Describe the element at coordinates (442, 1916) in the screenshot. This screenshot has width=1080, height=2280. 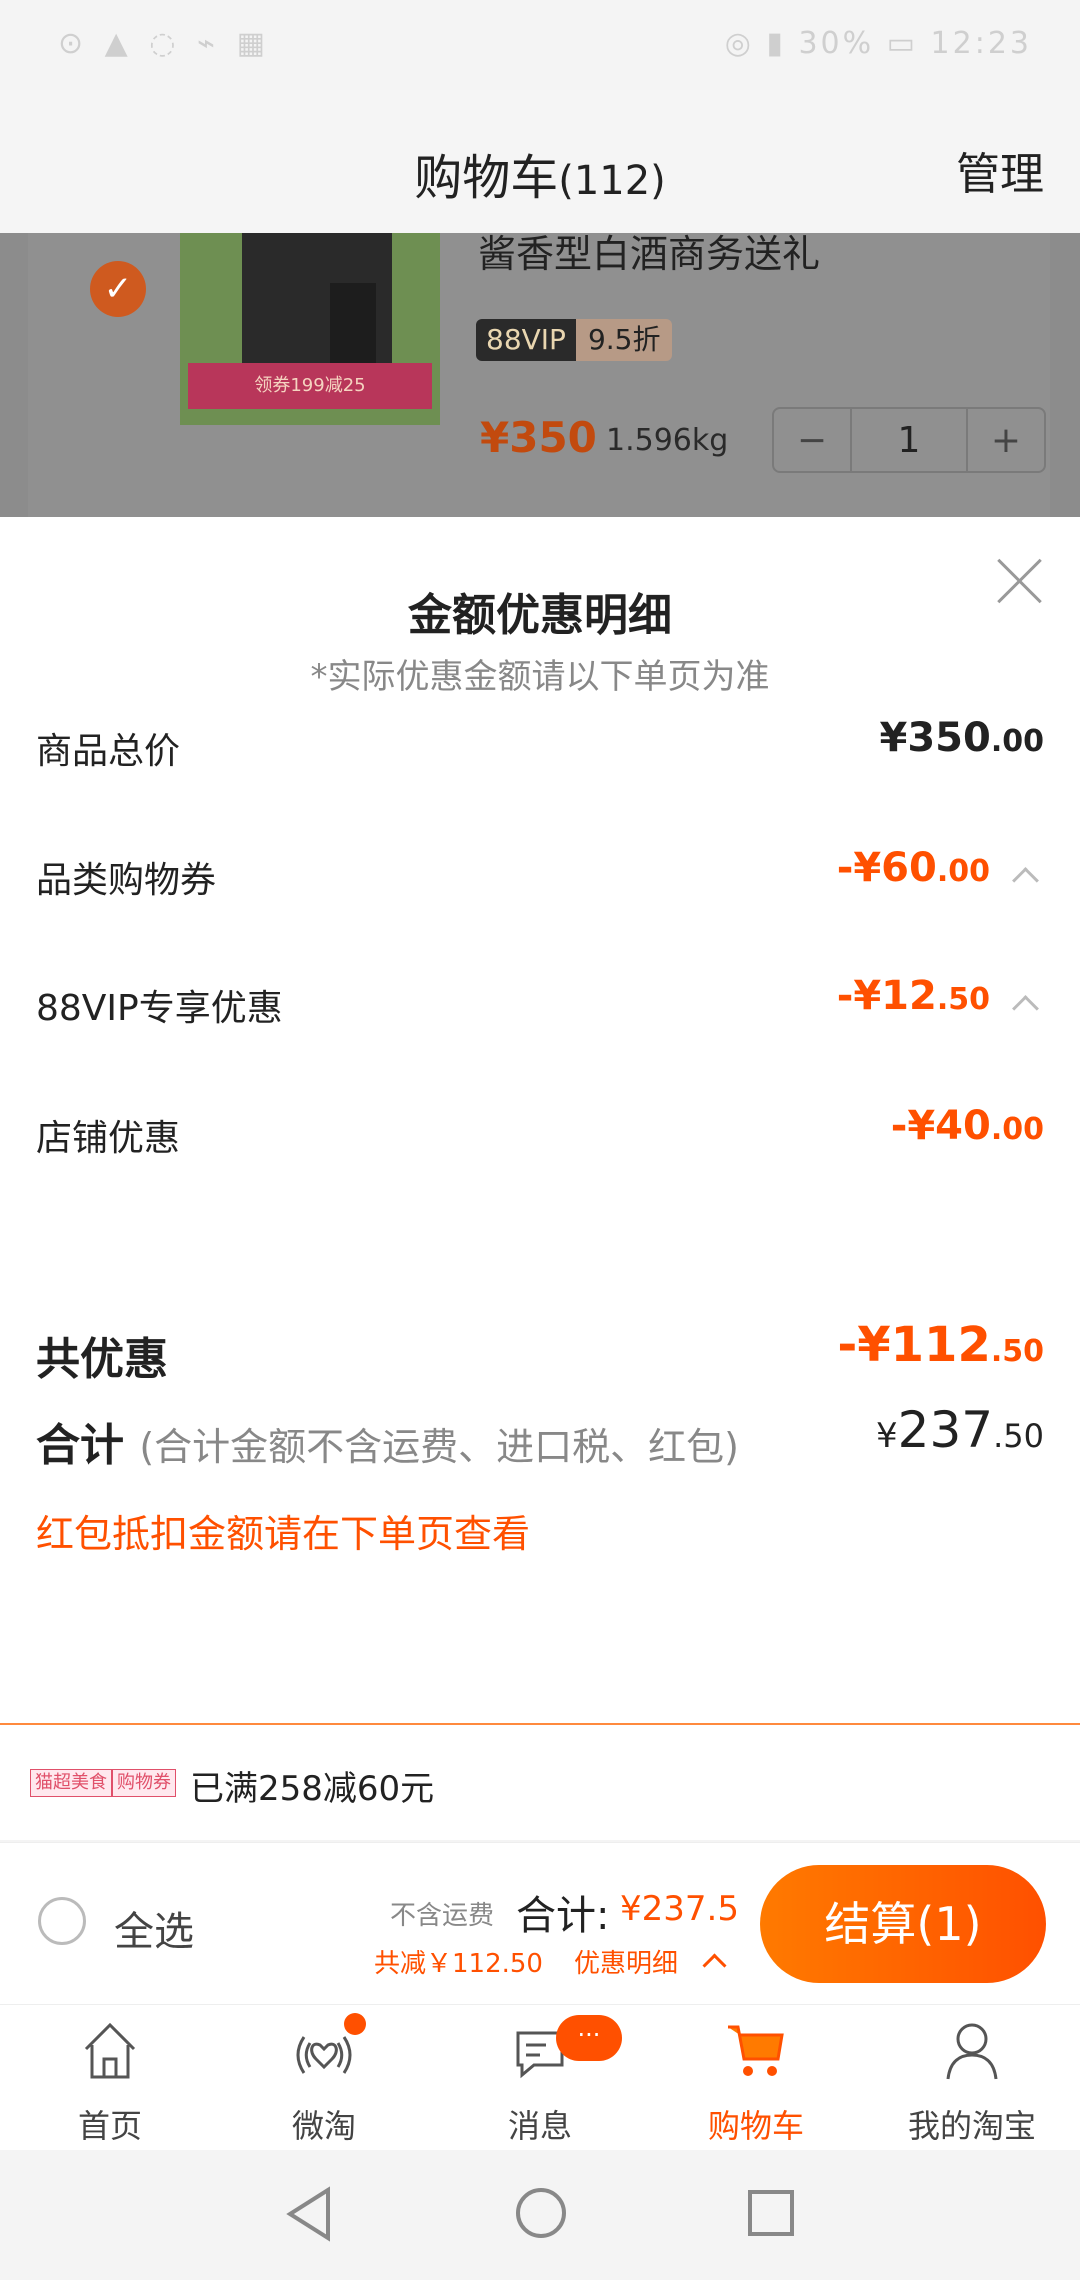
I see `no-shipping-note: 不含运费` at that location.